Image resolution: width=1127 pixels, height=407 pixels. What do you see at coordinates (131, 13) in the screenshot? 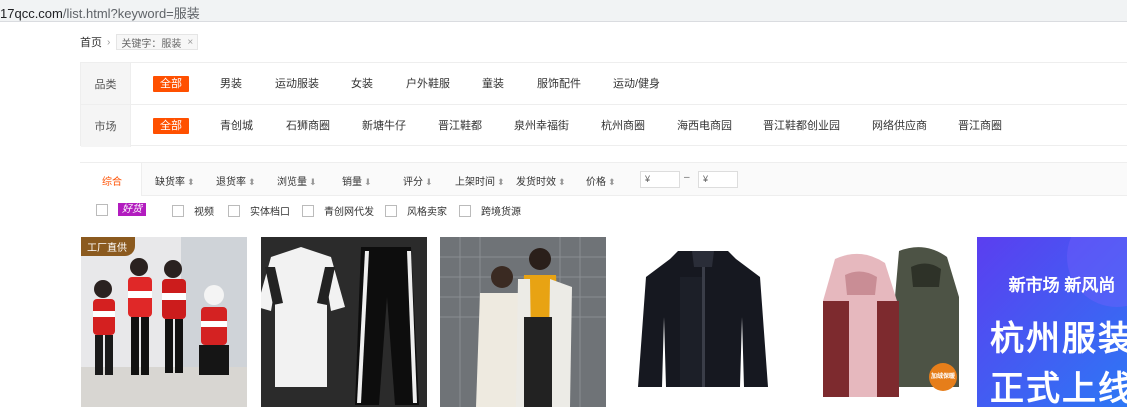
I see `url-path: /list.html?keyword=服装` at bounding box center [131, 13].